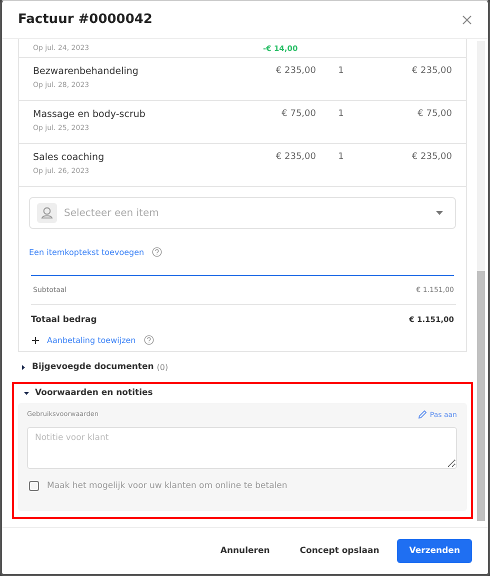  Describe the element at coordinates (439, 213) in the screenshot. I see `caret-icon` at that location.